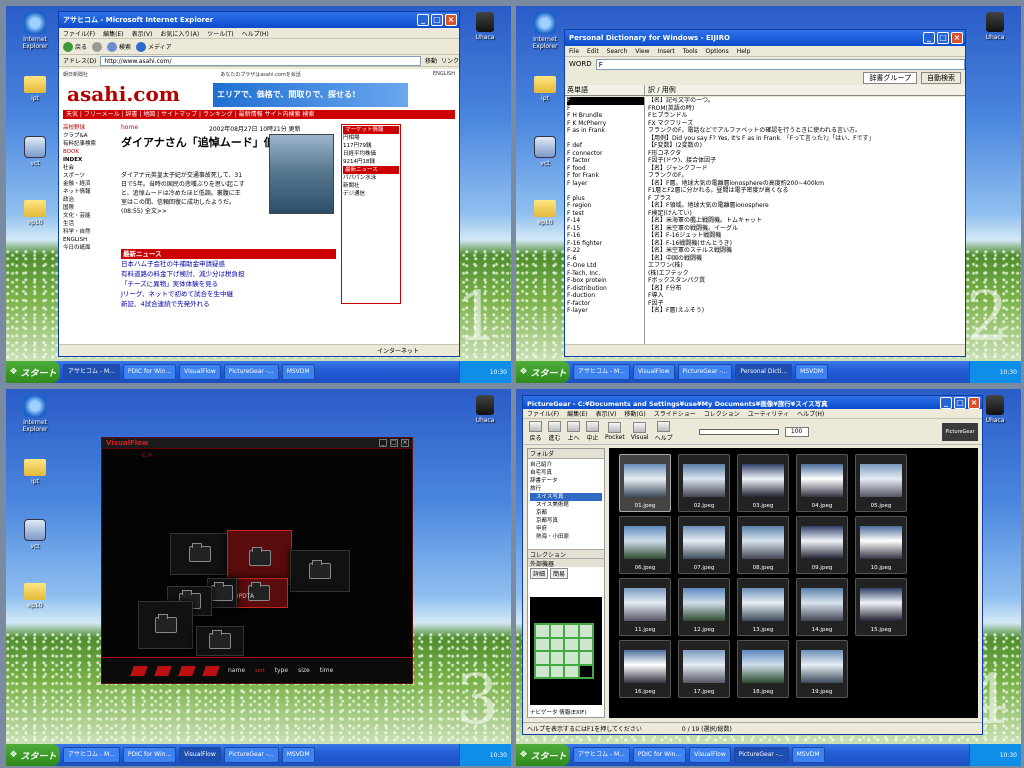 This screenshot has width=1024, height=768. What do you see at coordinates (179, 33) in the screenshot?
I see `menu-favorites: お気に入り(A)` at bounding box center [179, 33].